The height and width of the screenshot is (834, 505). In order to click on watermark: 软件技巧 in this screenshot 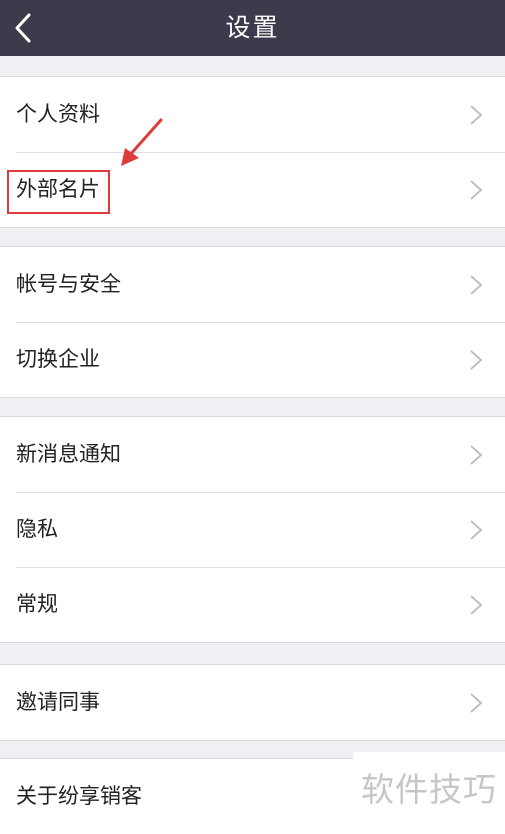, I will do `click(429, 790)`.